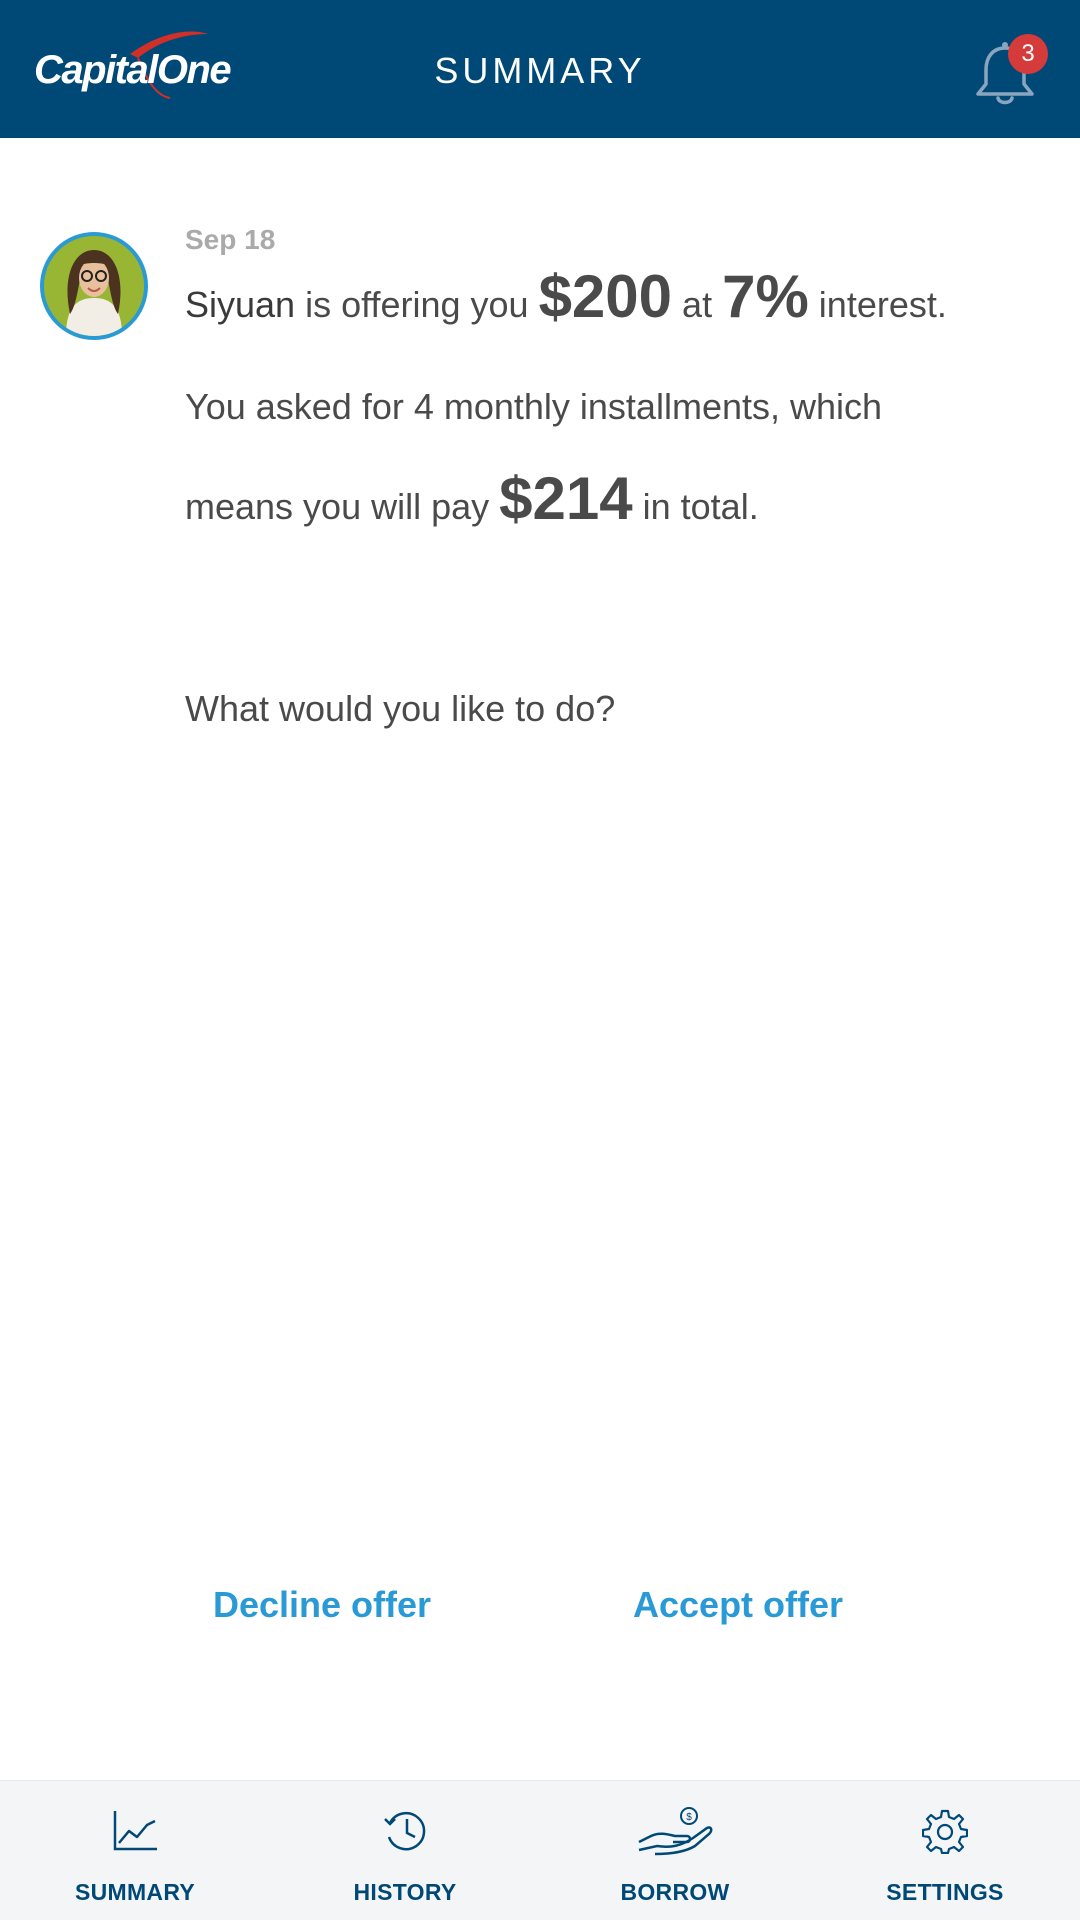 The height and width of the screenshot is (1921, 1080). I want to click on tab-summary-label: SUMMARY, so click(135, 1892).